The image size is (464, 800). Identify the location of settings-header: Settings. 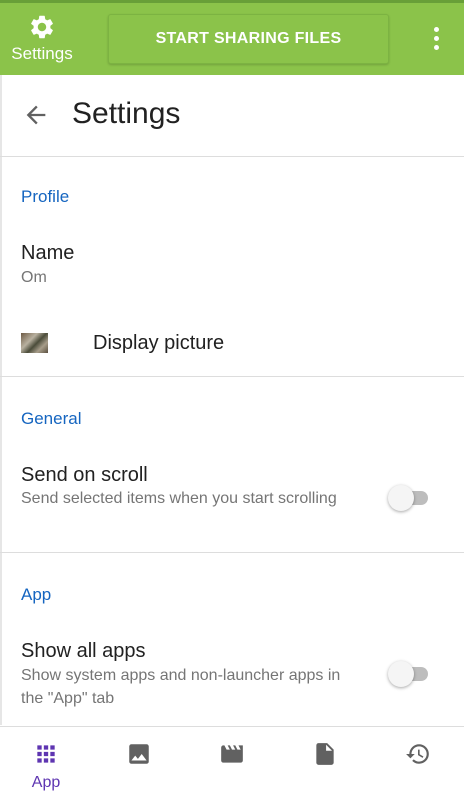
(232, 116).